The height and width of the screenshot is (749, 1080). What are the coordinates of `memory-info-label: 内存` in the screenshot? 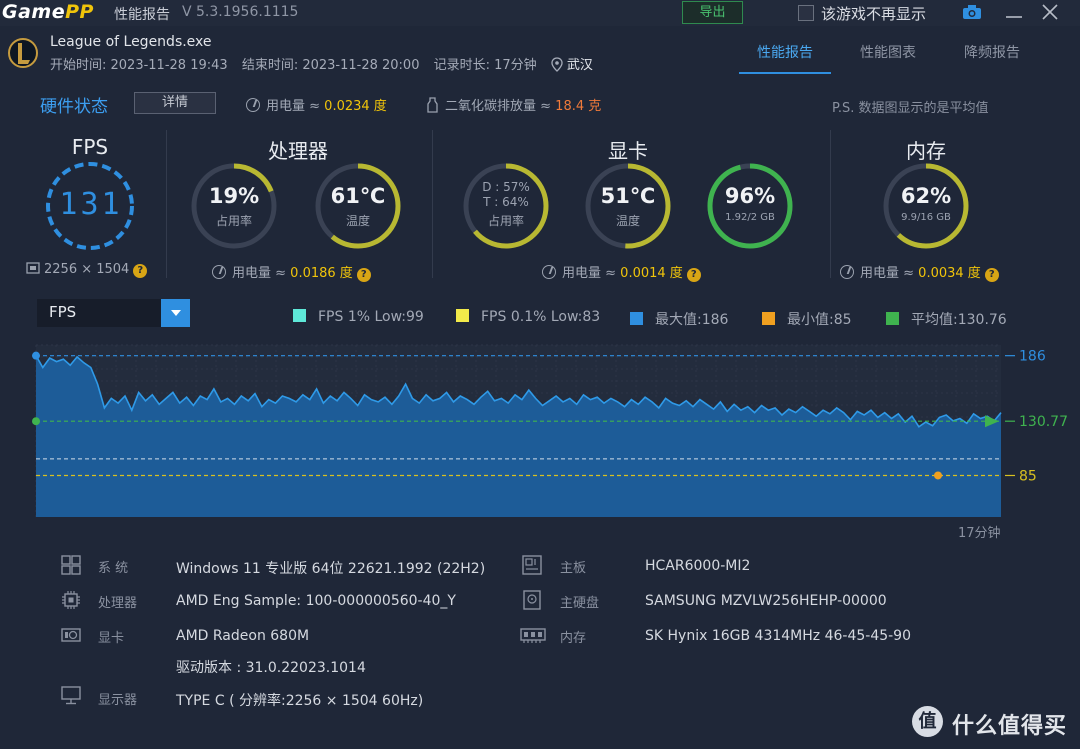 It's located at (573, 638).